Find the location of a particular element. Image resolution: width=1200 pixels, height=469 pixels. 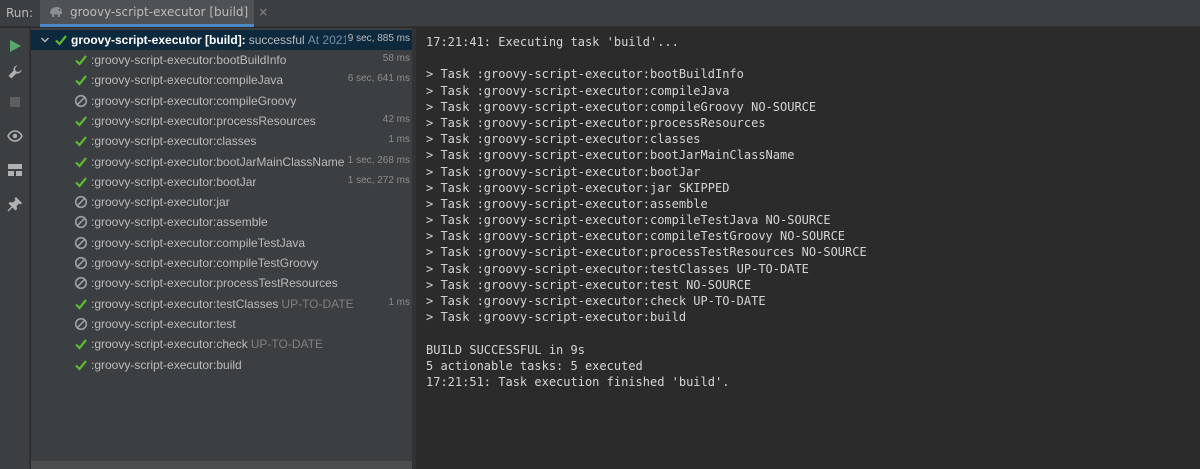

task-row: :groovy-script-executor:test is located at coordinates (221, 324).